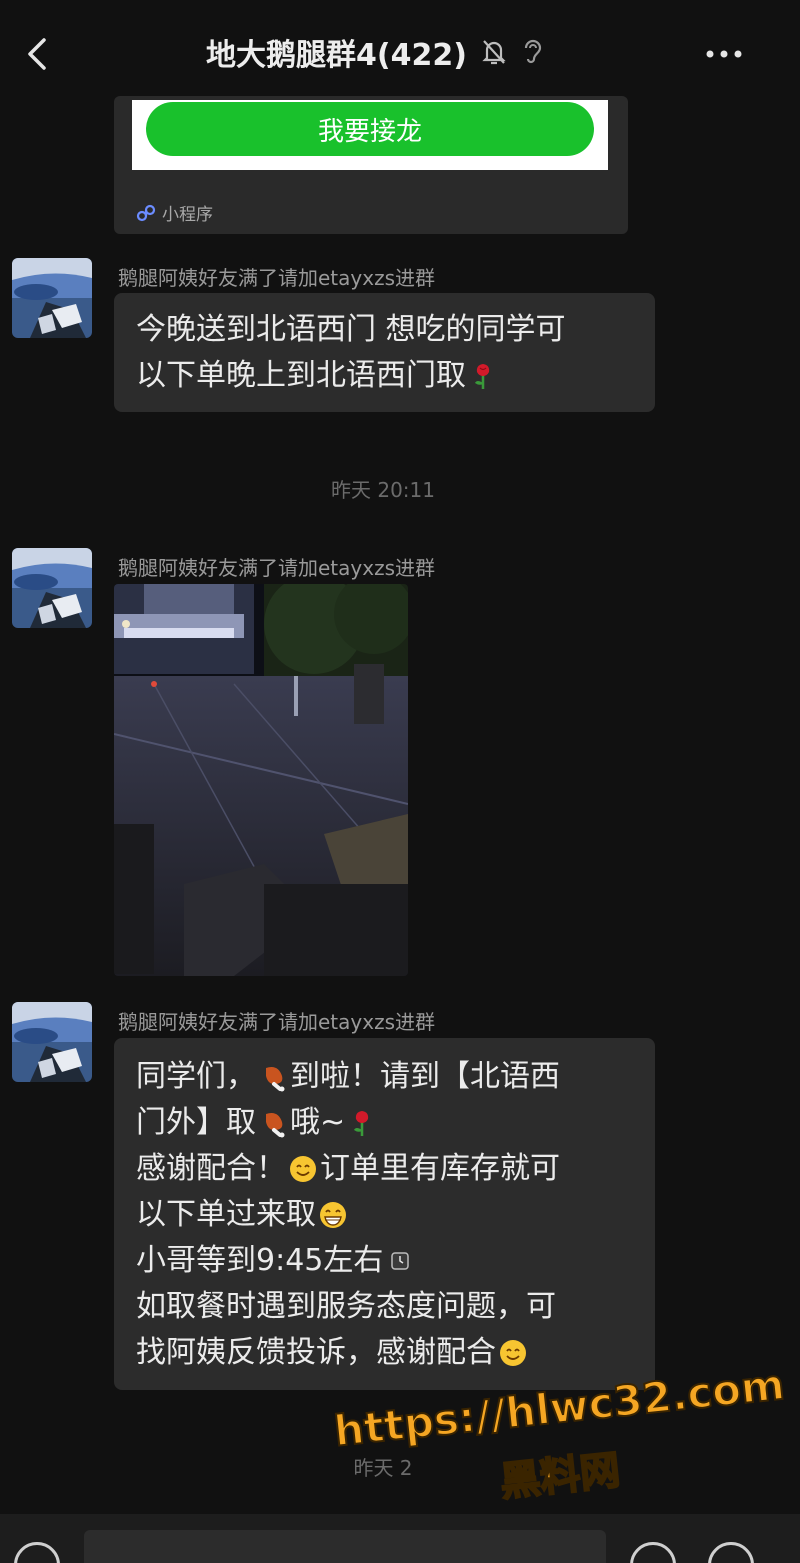  I want to click on ear-icon, so click(533, 51).